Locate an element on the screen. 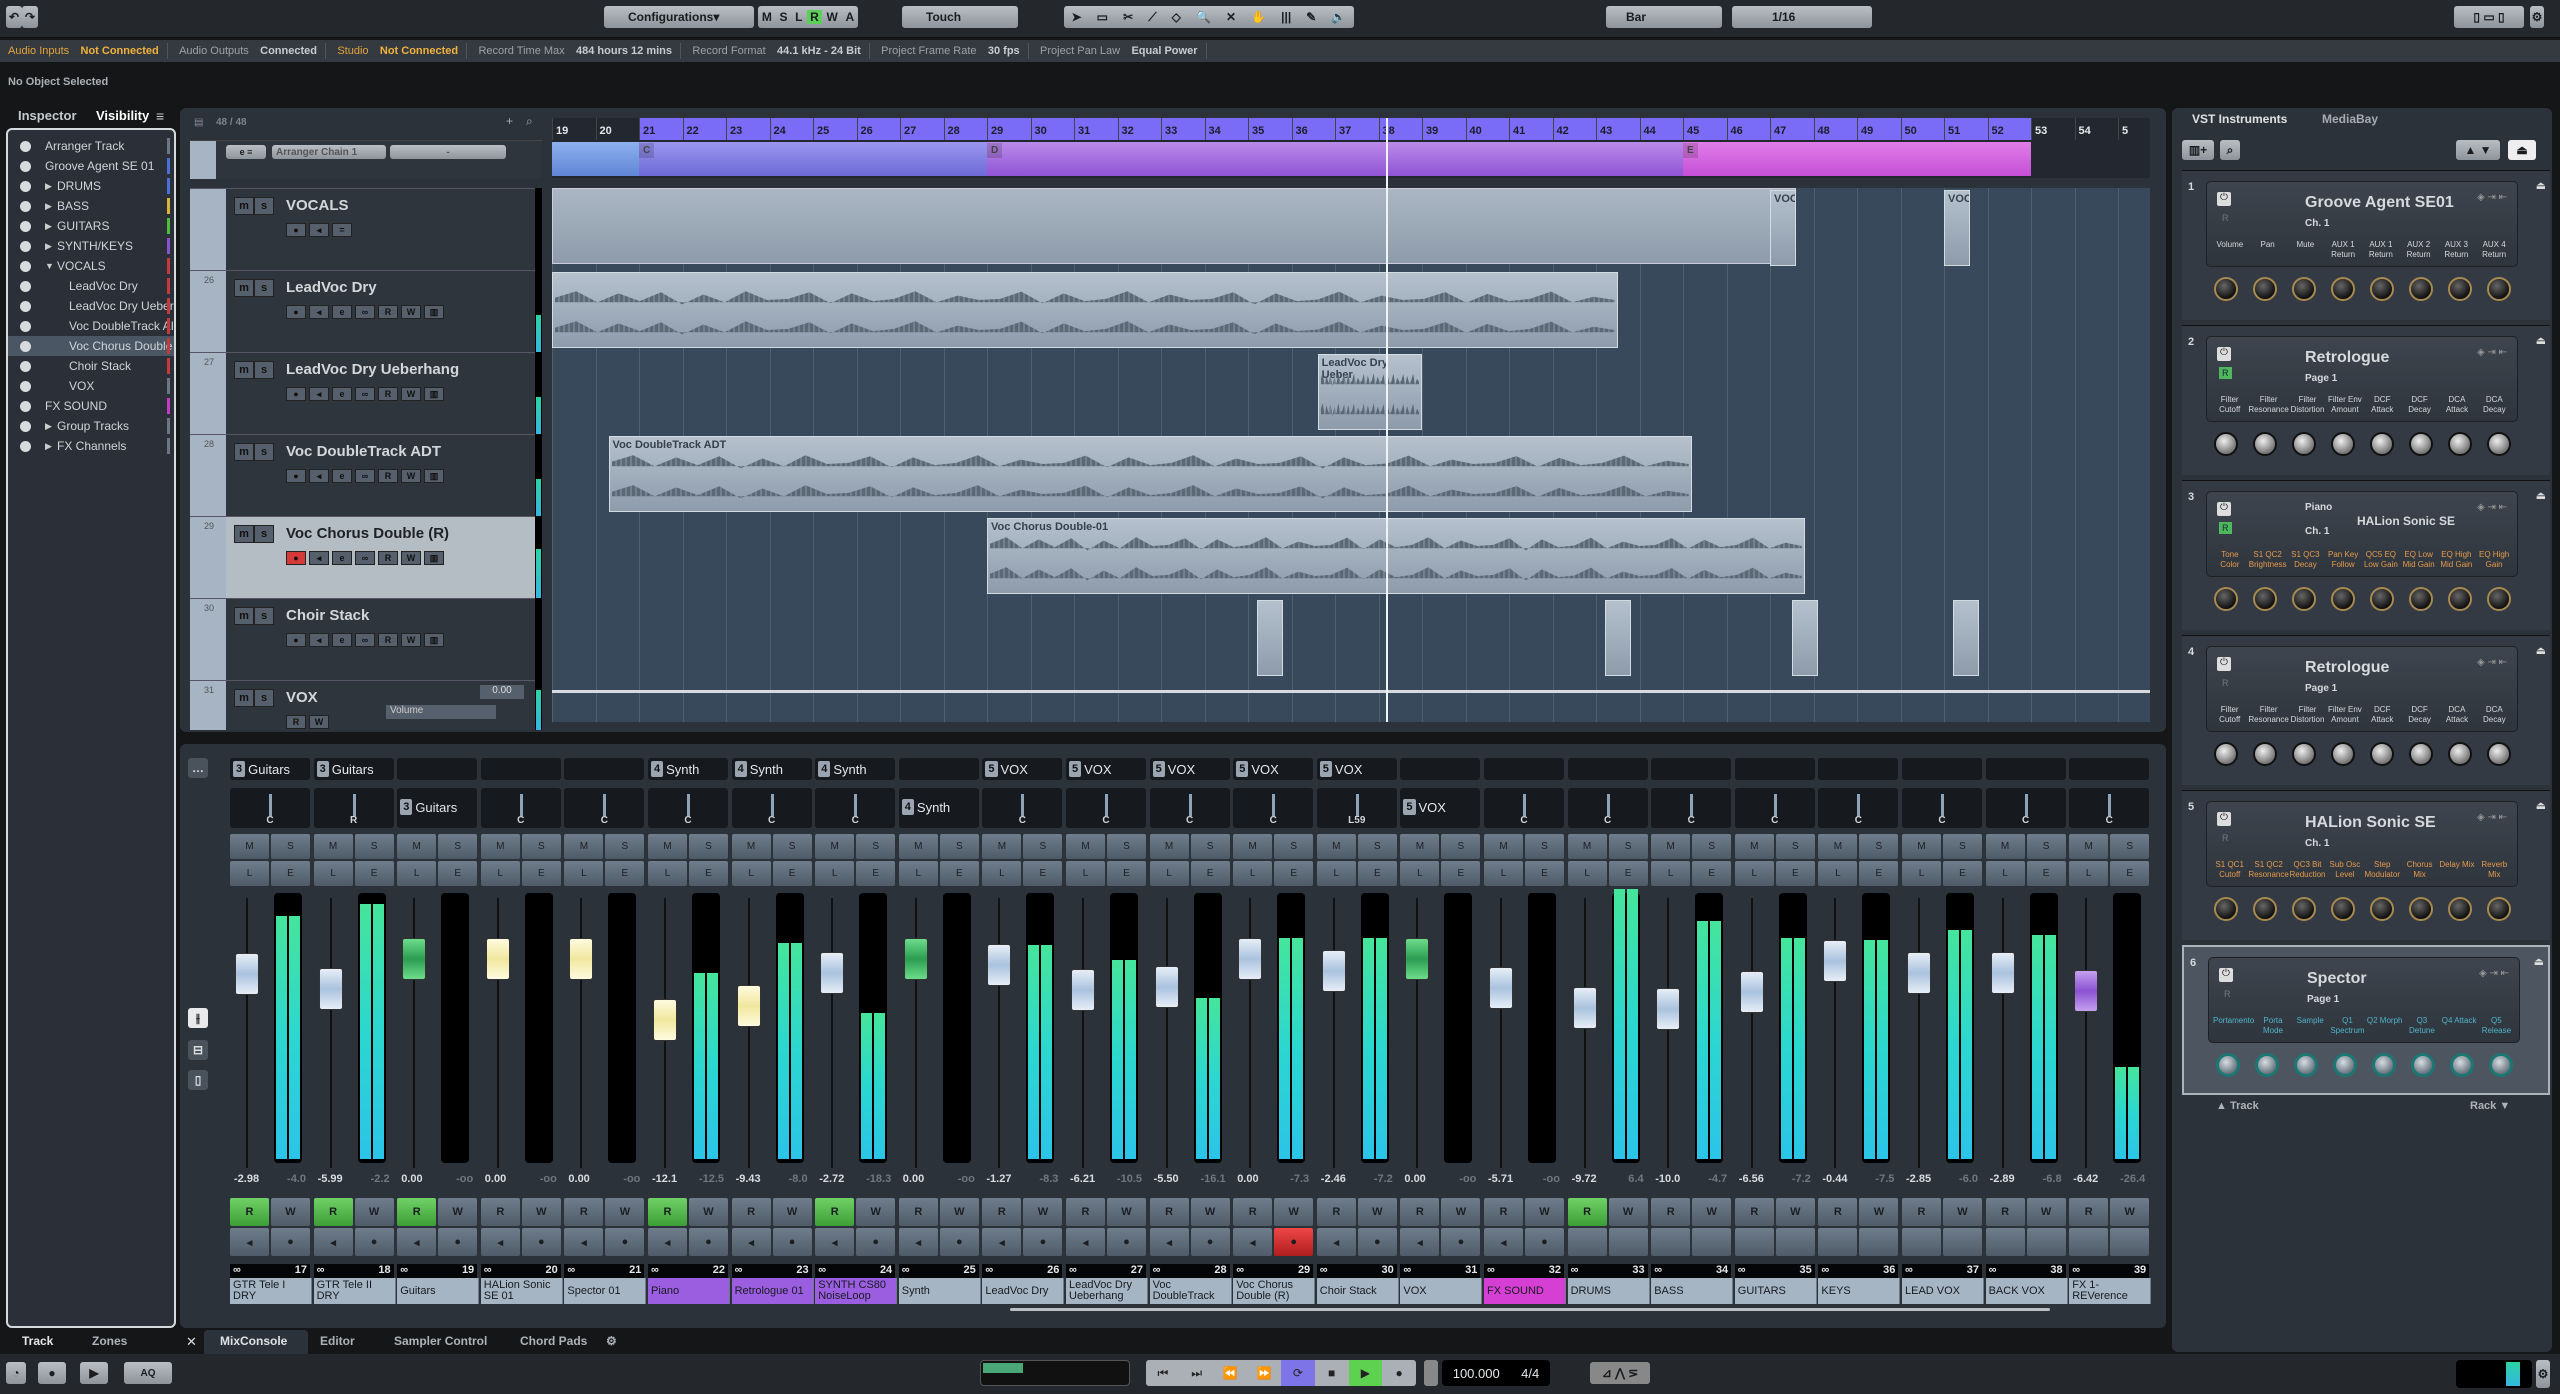 The height and width of the screenshot is (1394, 2560). pan-control: 5 VOX is located at coordinates (1440, 808).